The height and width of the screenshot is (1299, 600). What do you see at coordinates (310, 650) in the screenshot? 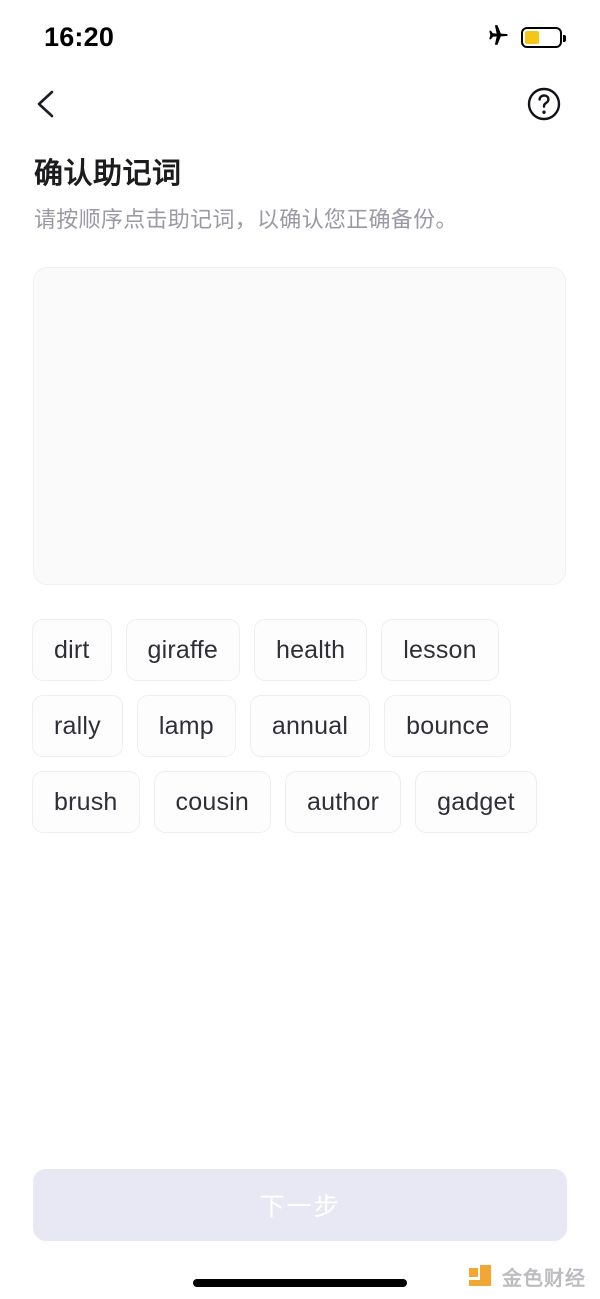
I see `word-chip: health` at bounding box center [310, 650].